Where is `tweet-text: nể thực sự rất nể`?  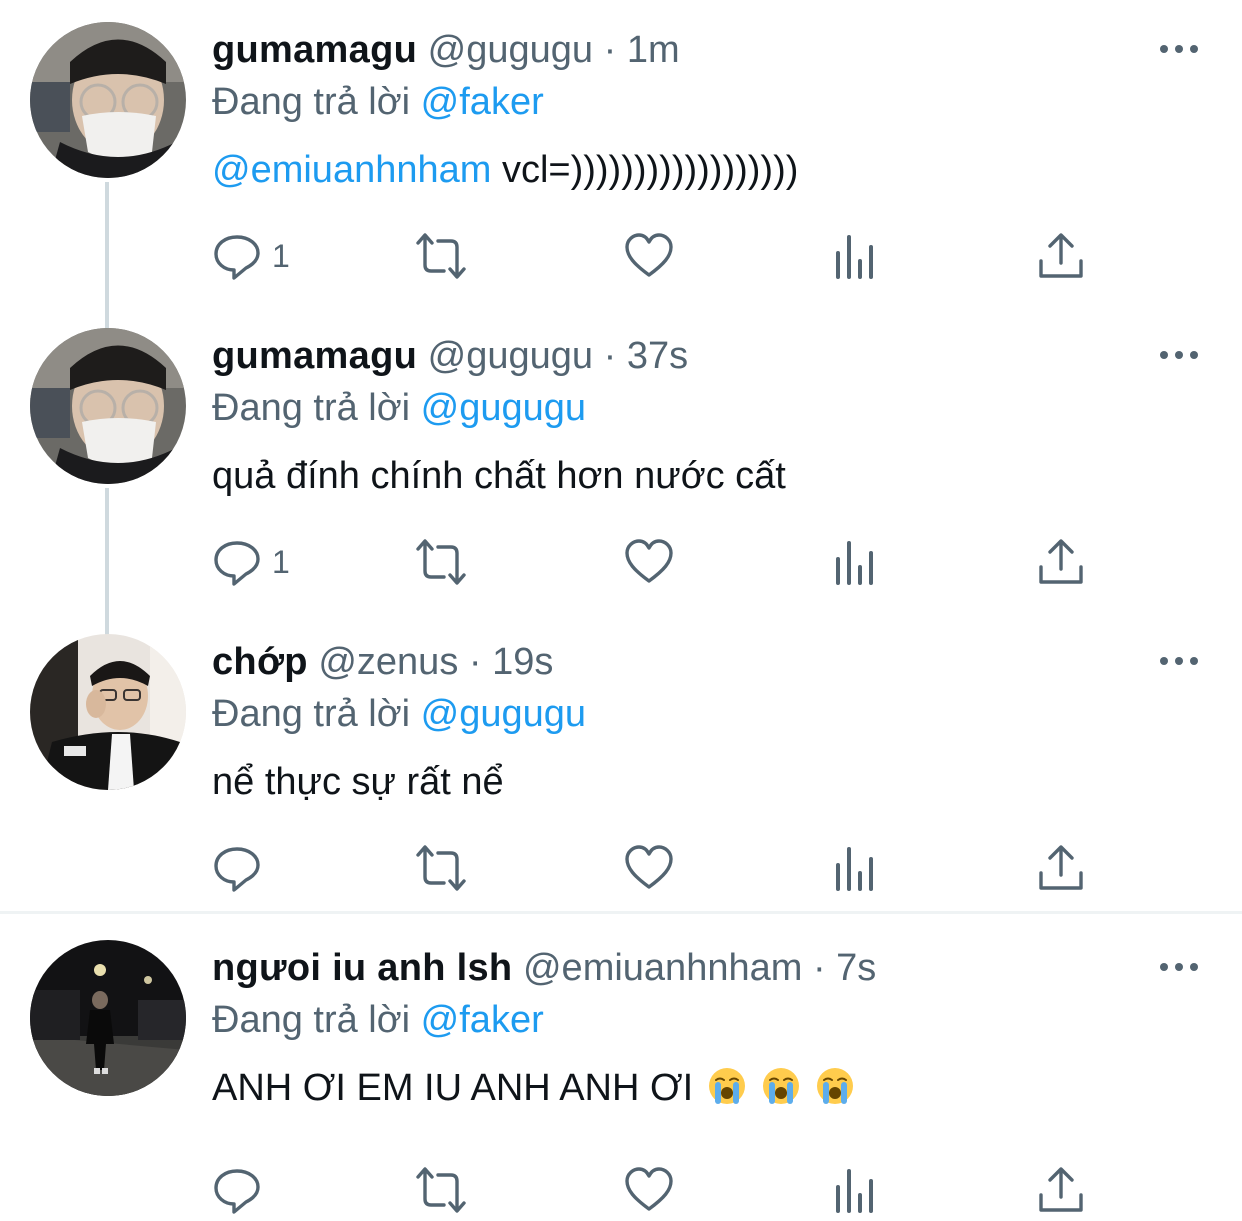 tweet-text: nể thực sự rất nể is located at coordinates (358, 782).